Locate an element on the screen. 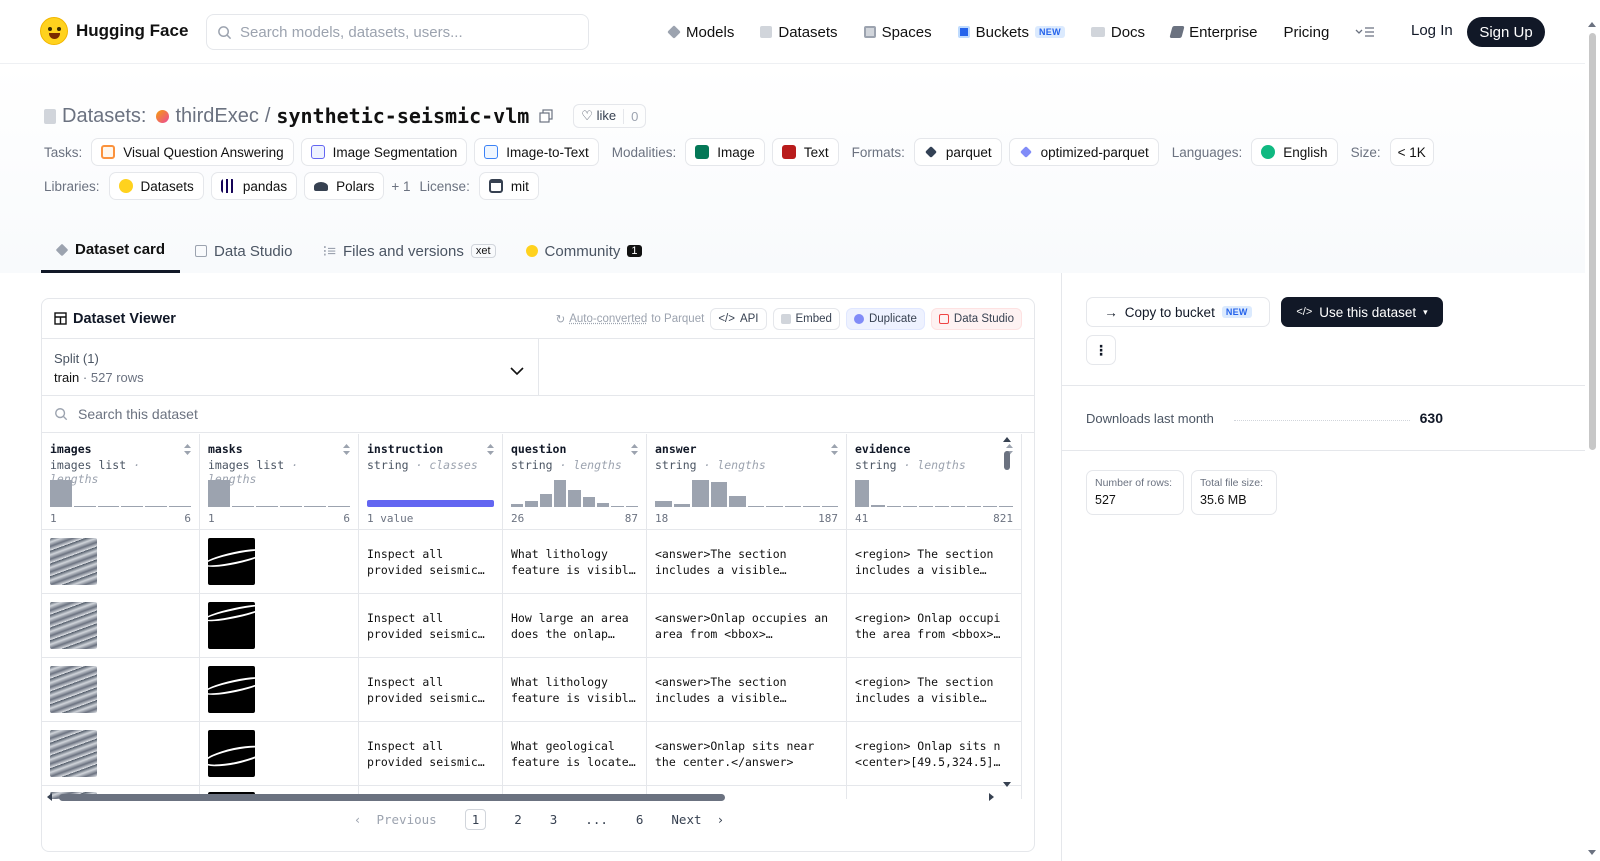 The height and width of the screenshot is (861, 1600). repo-owner-link: thirdExec is located at coordinates (216, 116).